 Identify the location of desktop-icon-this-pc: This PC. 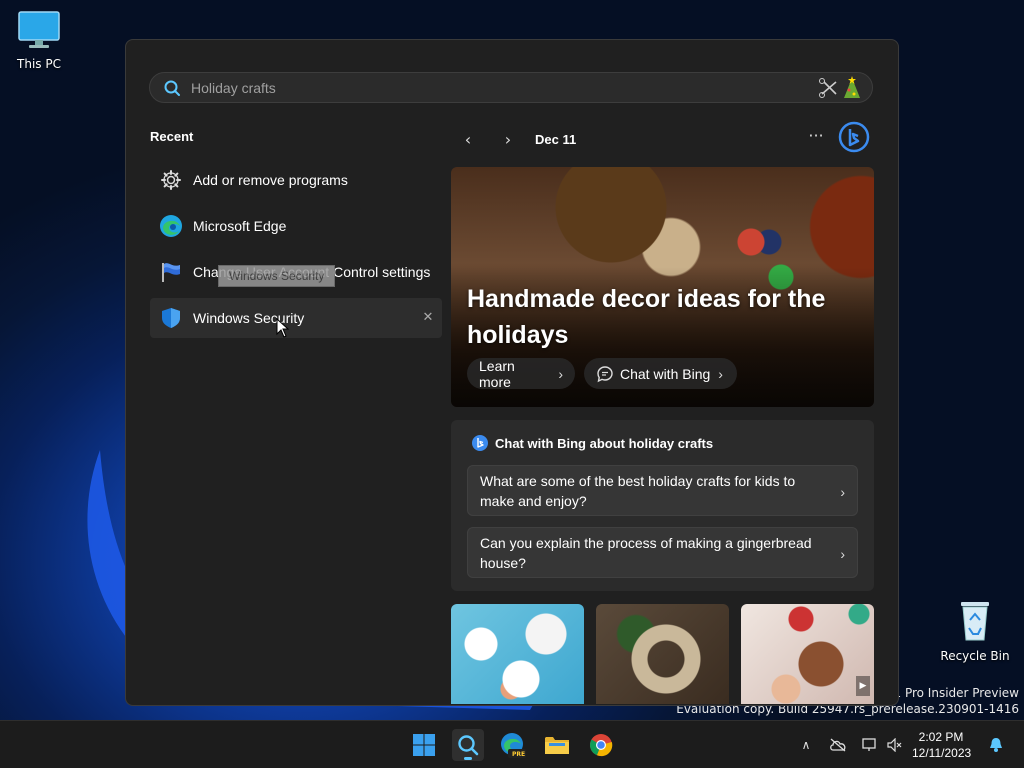
(39, 40).